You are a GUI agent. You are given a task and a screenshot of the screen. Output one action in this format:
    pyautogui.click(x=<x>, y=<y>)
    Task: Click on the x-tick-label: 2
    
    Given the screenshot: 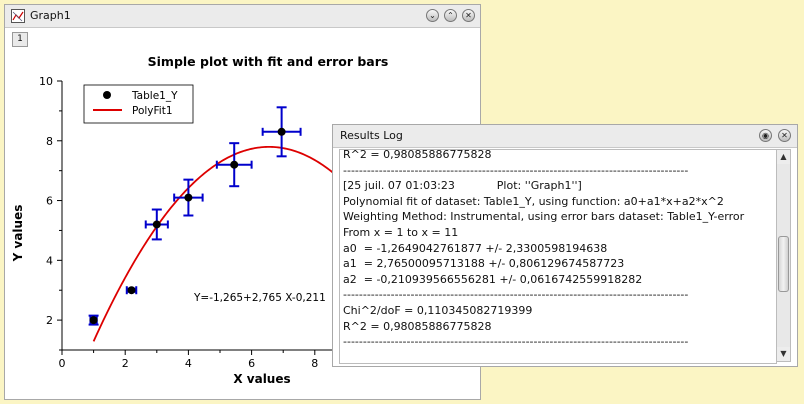 What is the action you would take?
    pyautogui.click(x=125, y=363)
    